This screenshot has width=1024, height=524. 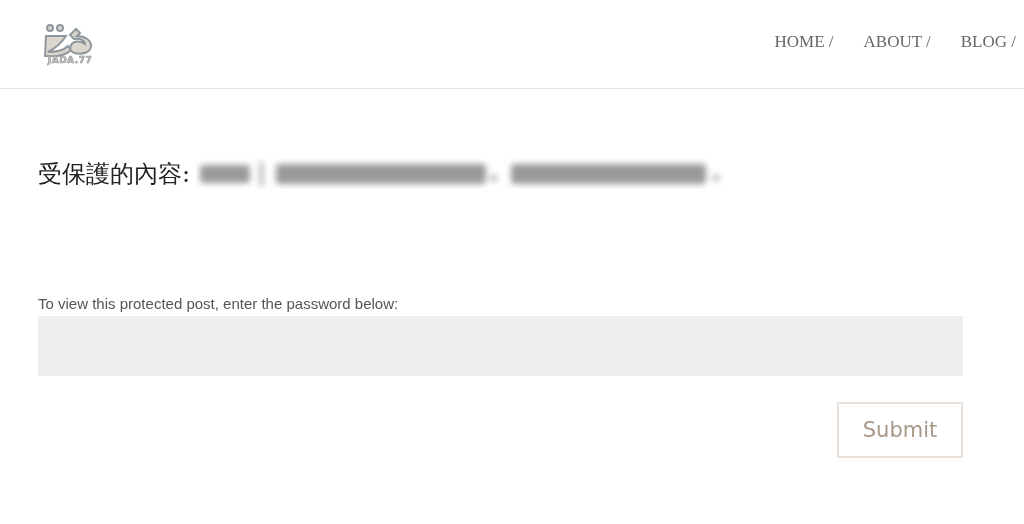 I want to click on nav-link: HOME /, so click(x=804, y=42).